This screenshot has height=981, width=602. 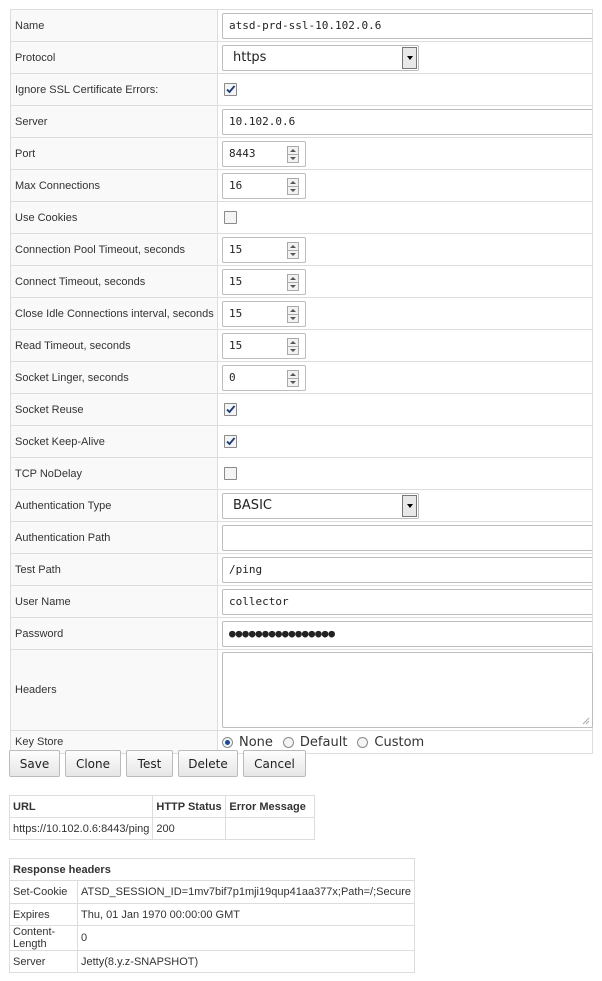 What do you see at coordinates (114, 633) in the screenshot?
I see `password-label: Password` at bounding box center [114, 633].